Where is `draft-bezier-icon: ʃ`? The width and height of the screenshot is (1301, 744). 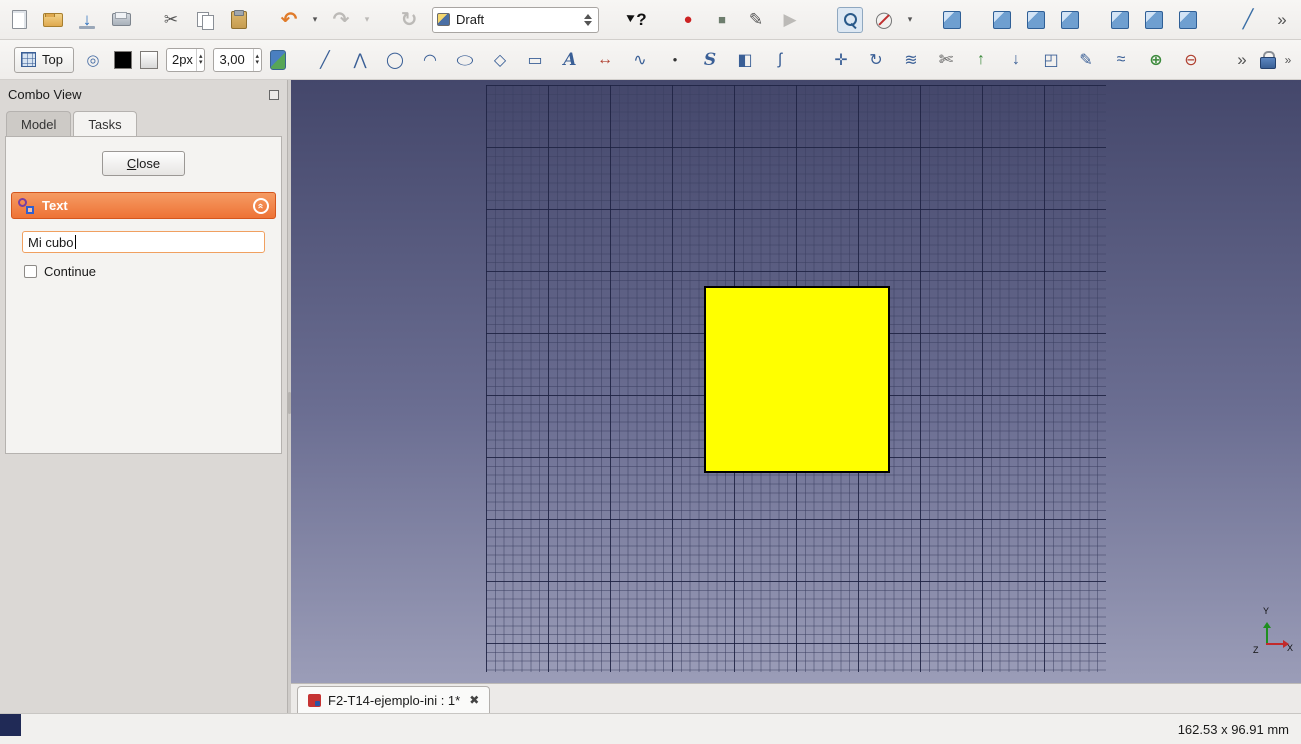 draft-bezier-icon: ʃ is located at coordinates (780, 60).